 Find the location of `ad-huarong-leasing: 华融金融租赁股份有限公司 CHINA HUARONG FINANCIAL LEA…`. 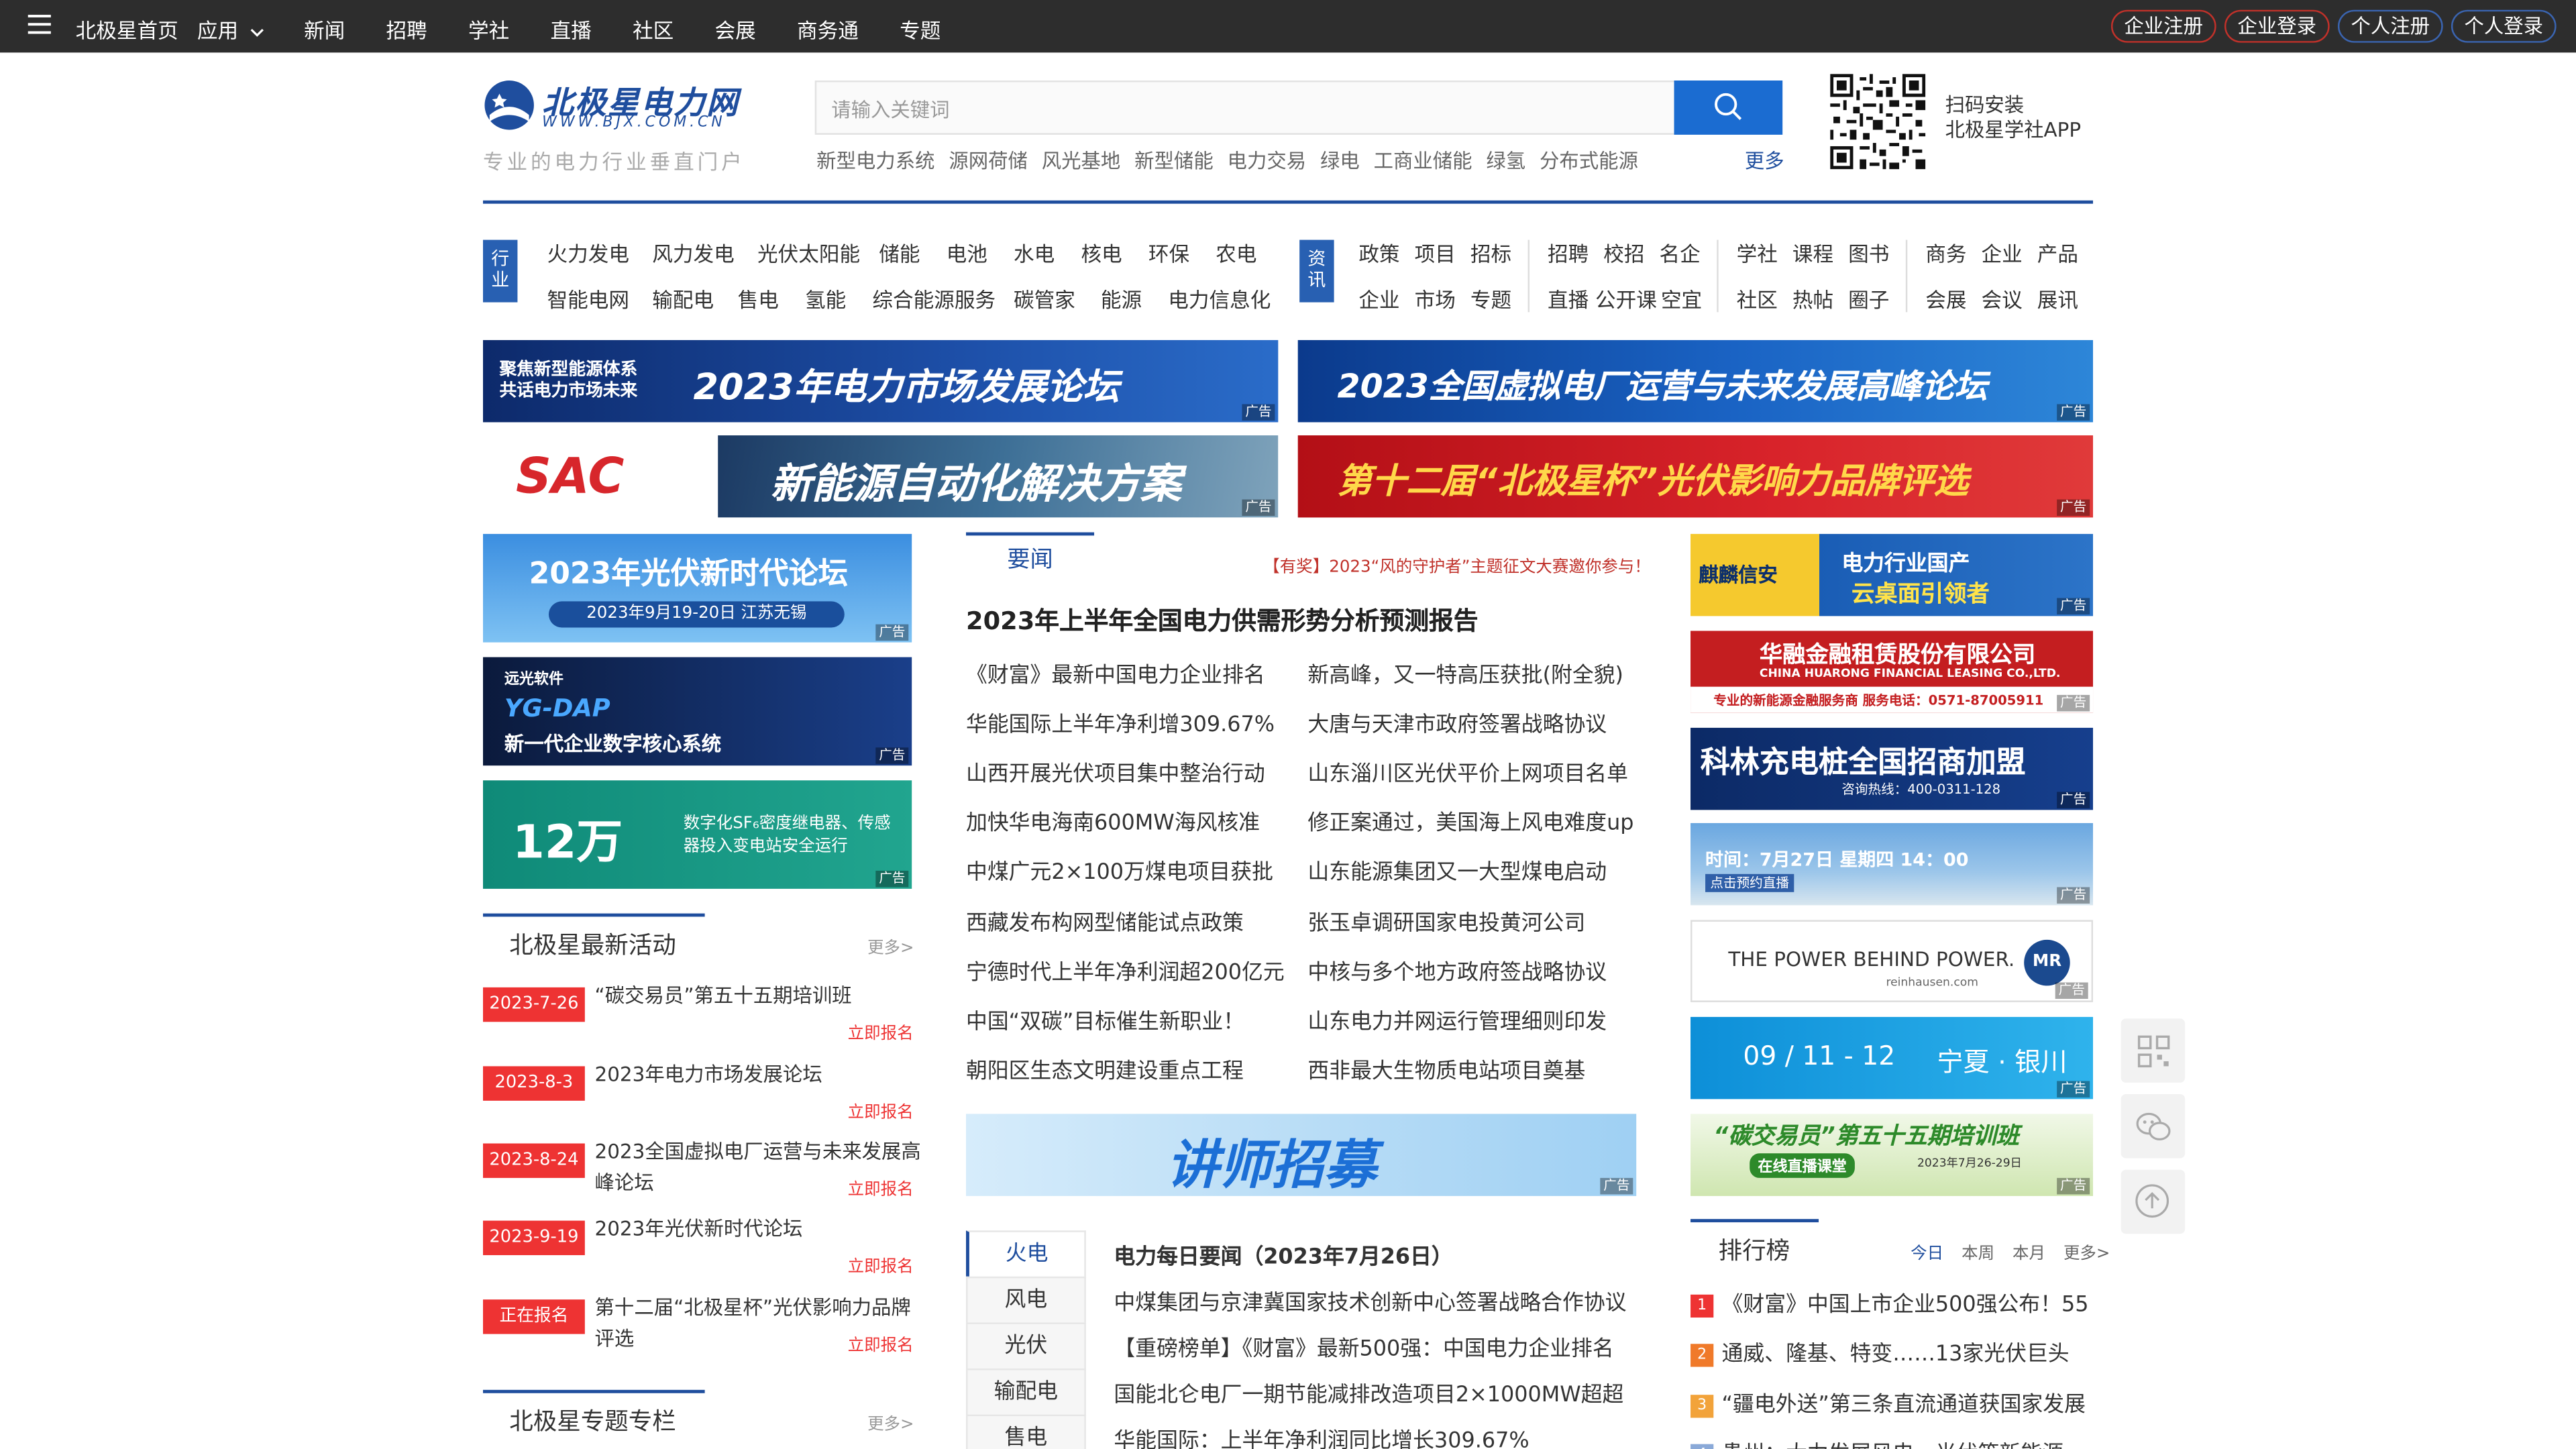

ad-huarong-leasing: 华融金融租赁股份有限公司 CHINA HUARONG FINANCIAL LEA… is located at coordinates (1892, 672).